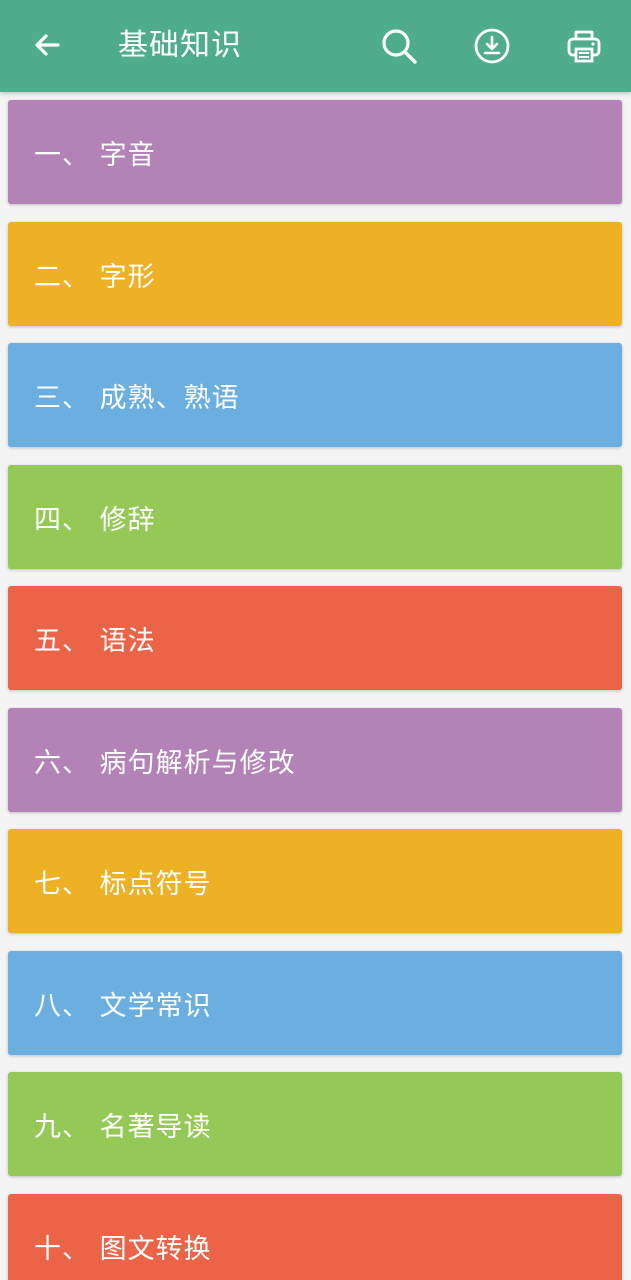  I want to click on search-button, so click(399, 46).